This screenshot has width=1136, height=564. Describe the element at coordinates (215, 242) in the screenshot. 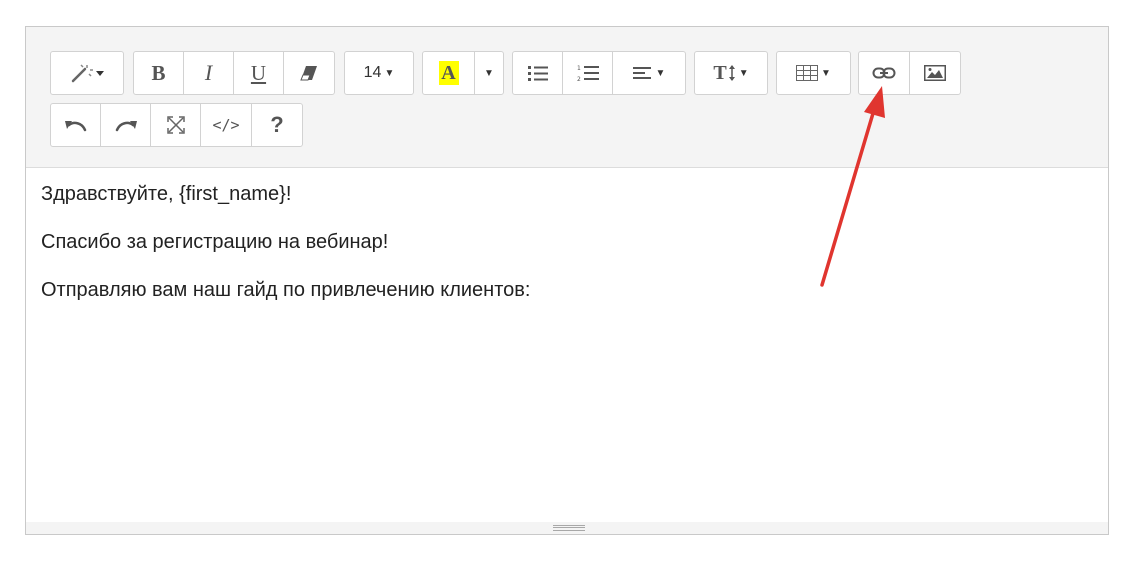

I see `content-line-thanks: Спасибо за регистрацию на вебинар!` at that location.